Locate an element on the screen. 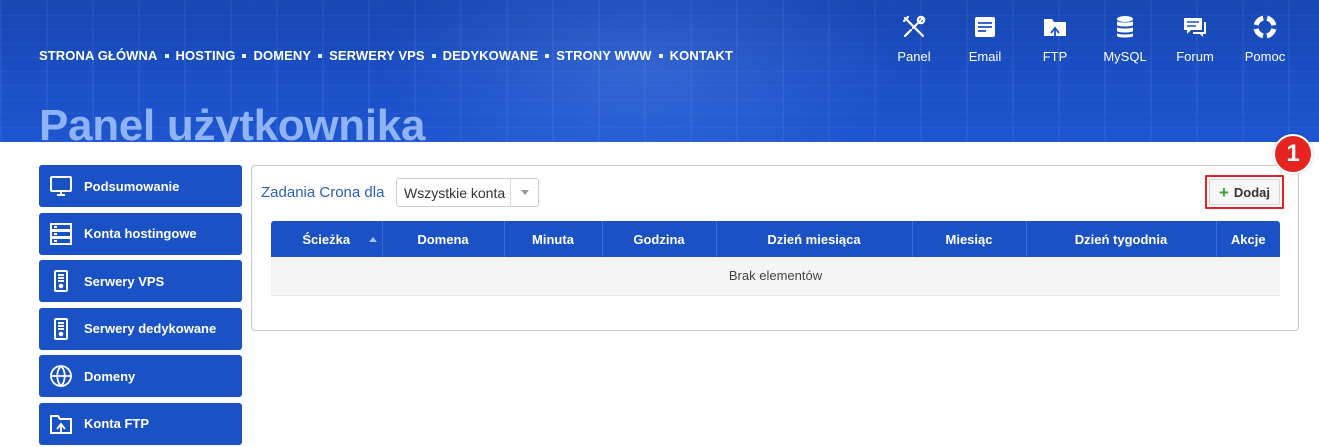 This screenshot has width=1319, height=447. quick-link-label: Panel is located at coordinates (914, 56).